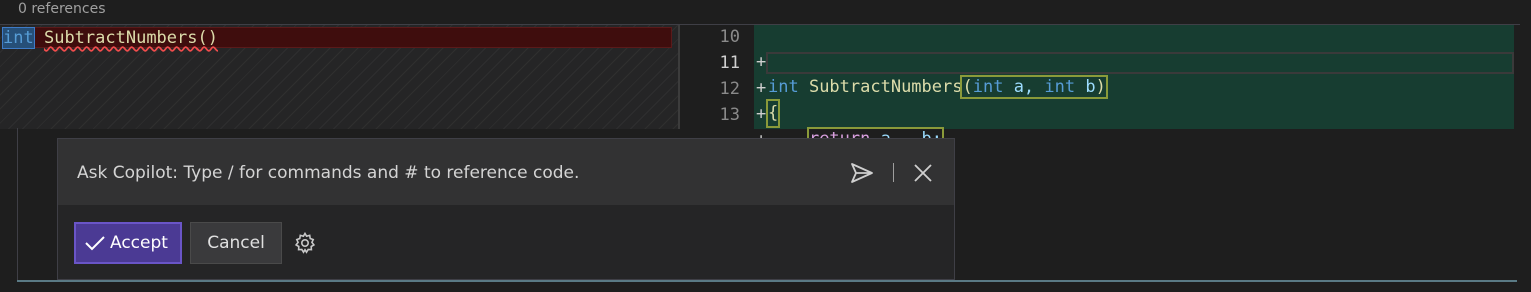 This screenshot has width=1531, height=292. I want to click on accept-label: Accept, so click(139, 243).